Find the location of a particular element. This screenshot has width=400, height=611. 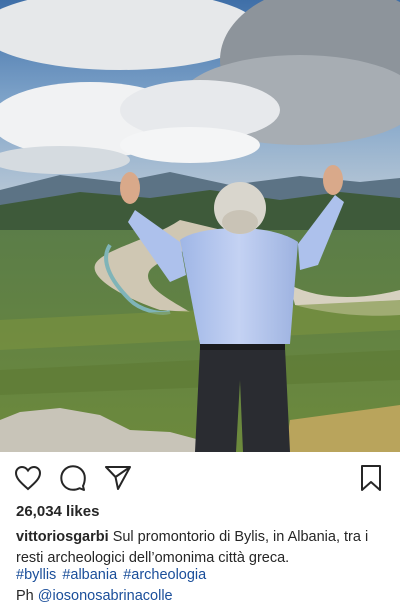

hashtag-link: #albania is located at coordinates (89, 575).